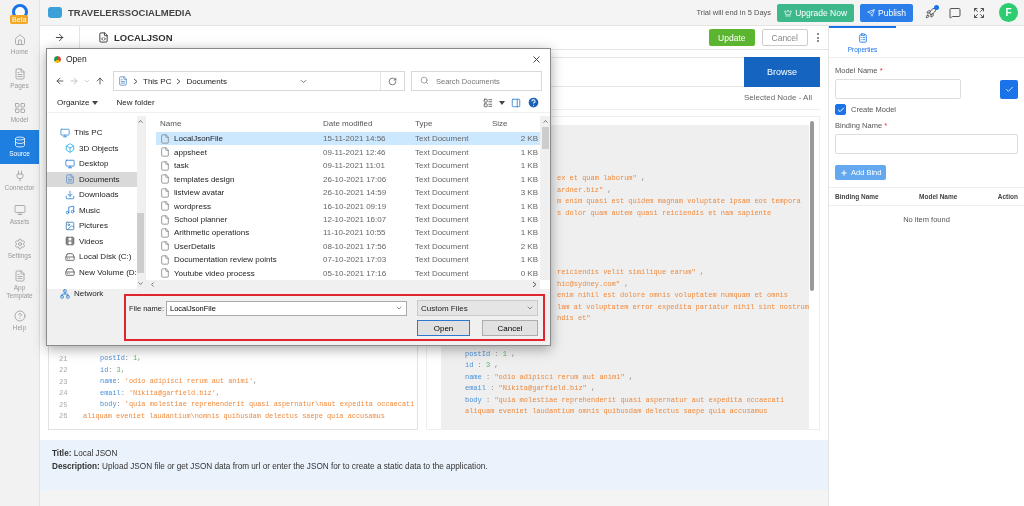 Image resolution: width=1024 pixels, height=506 pixels. I want to click on desktop-icon, so click(70, 163).